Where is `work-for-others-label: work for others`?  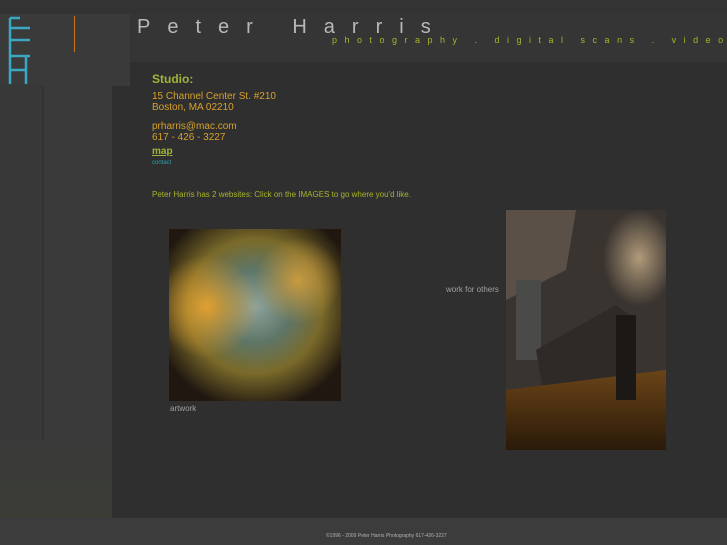 work-for-others-label: work for others is located at coordinates (472, 289).